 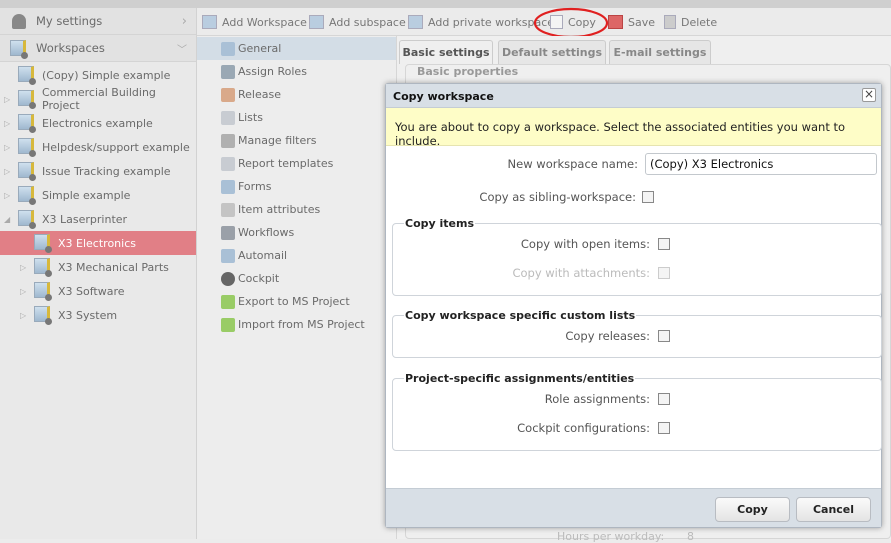 What do you see at coordinates (664, 244) in the screenshot?
I see `open-items-checkbox` at bounding box center [664, 244].